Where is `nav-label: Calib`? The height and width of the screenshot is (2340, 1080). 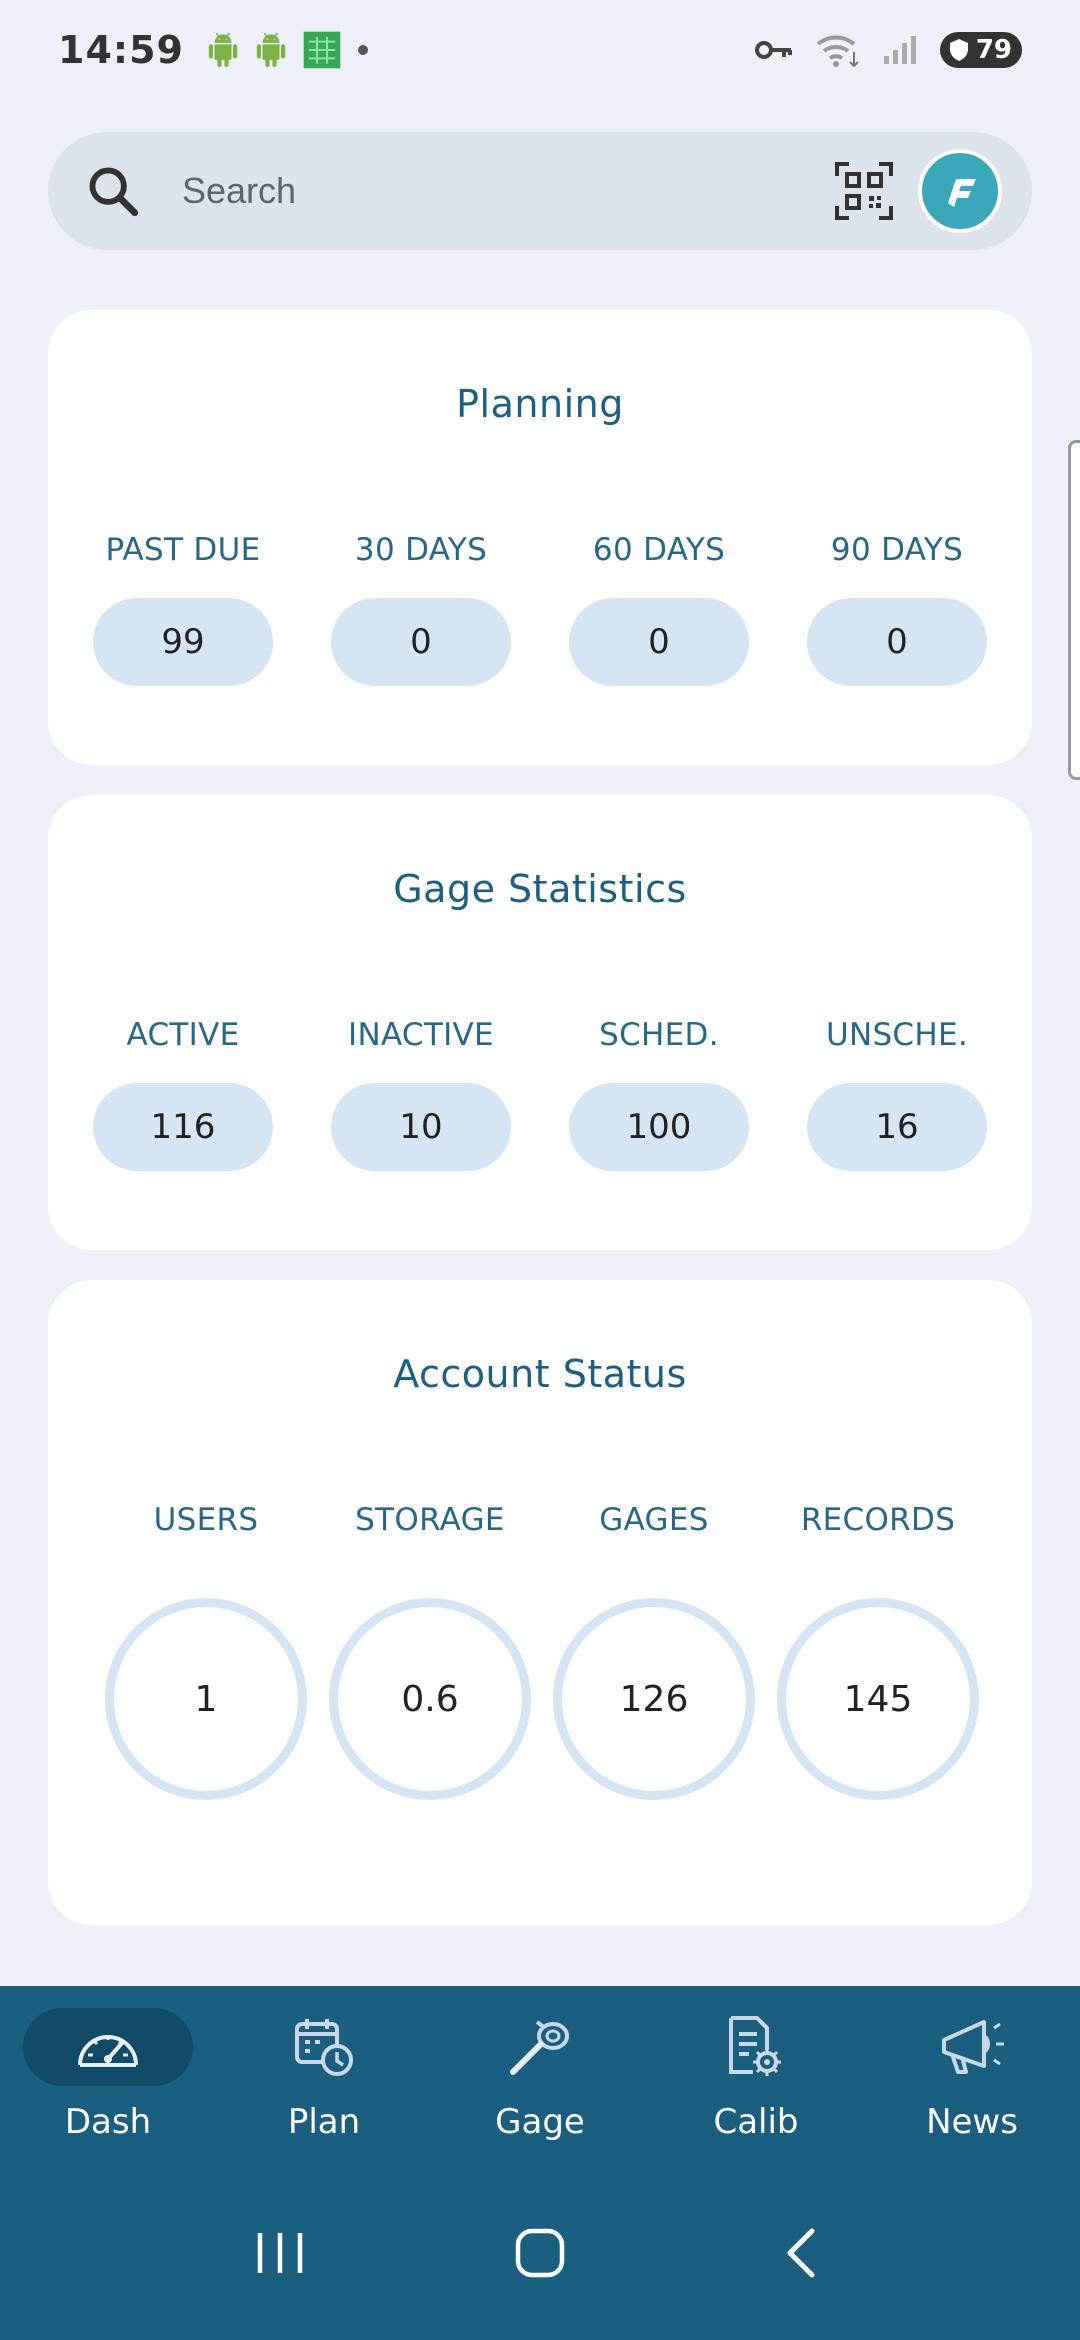 nav-label: Calib is located at coordinates (756, 2122).